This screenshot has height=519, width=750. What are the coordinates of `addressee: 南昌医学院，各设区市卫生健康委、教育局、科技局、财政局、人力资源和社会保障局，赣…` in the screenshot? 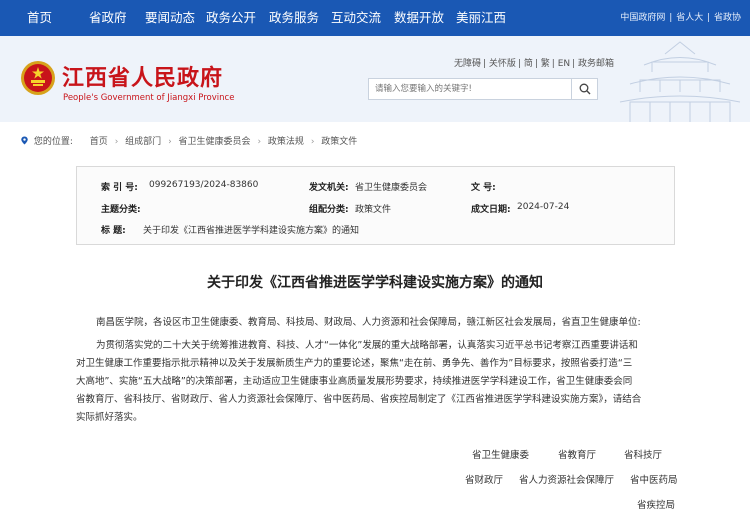 It's located at (368, 322).